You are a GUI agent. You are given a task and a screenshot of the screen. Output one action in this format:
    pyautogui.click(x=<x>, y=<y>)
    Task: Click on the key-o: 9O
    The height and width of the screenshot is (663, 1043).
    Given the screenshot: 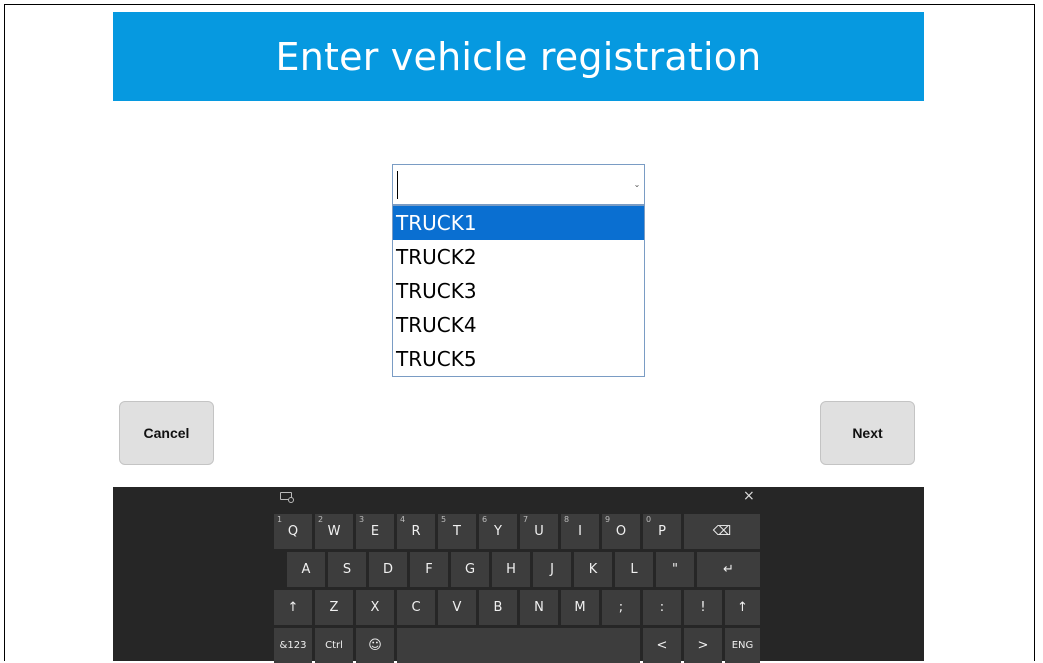 What is the action you would take?
    pyautogui.click(x=621, y=531)
    